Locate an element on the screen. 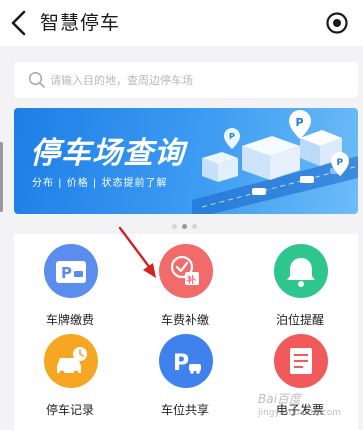 The image size is (363, 430). service-parking-records: 停车记录 is located at coordinates (70, 379).